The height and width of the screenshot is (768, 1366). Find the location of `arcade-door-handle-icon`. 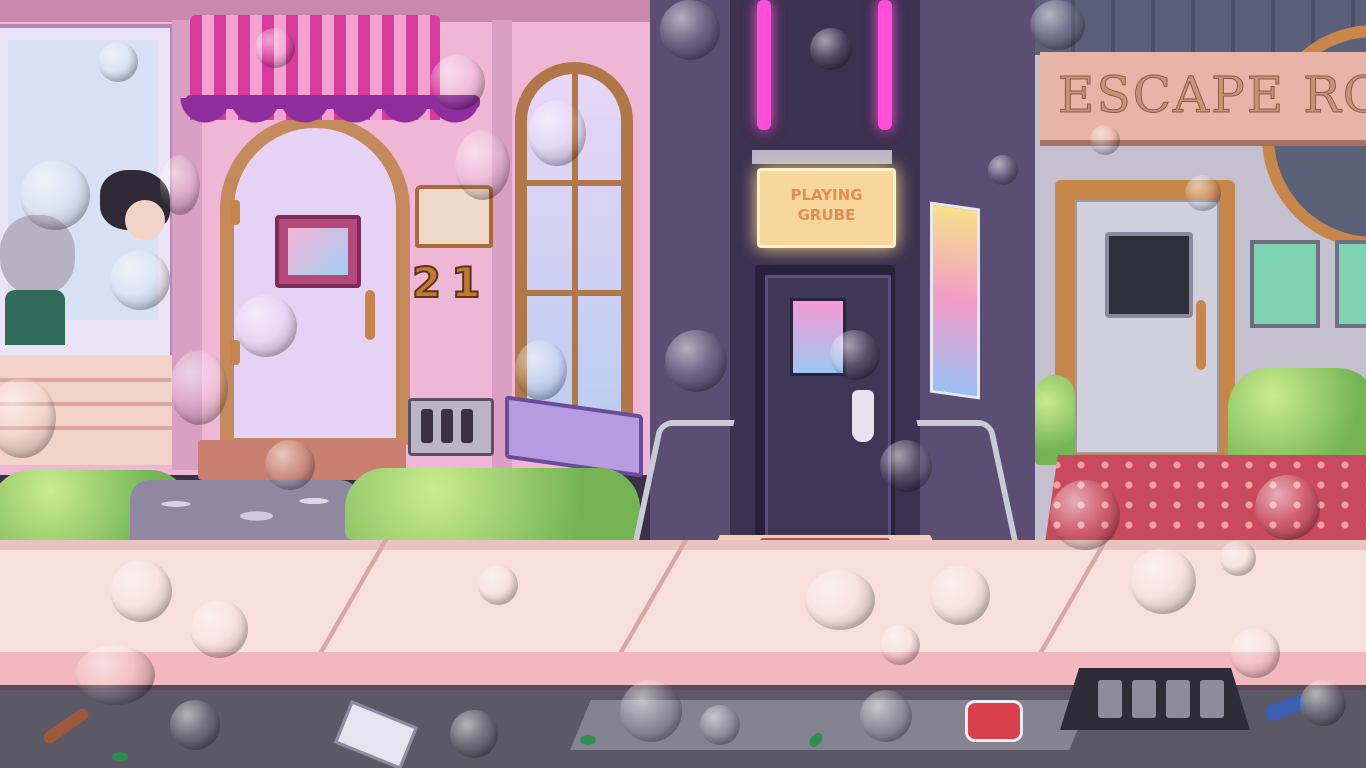

arcade-door-handle-icon is located at coordinates (863, 416).